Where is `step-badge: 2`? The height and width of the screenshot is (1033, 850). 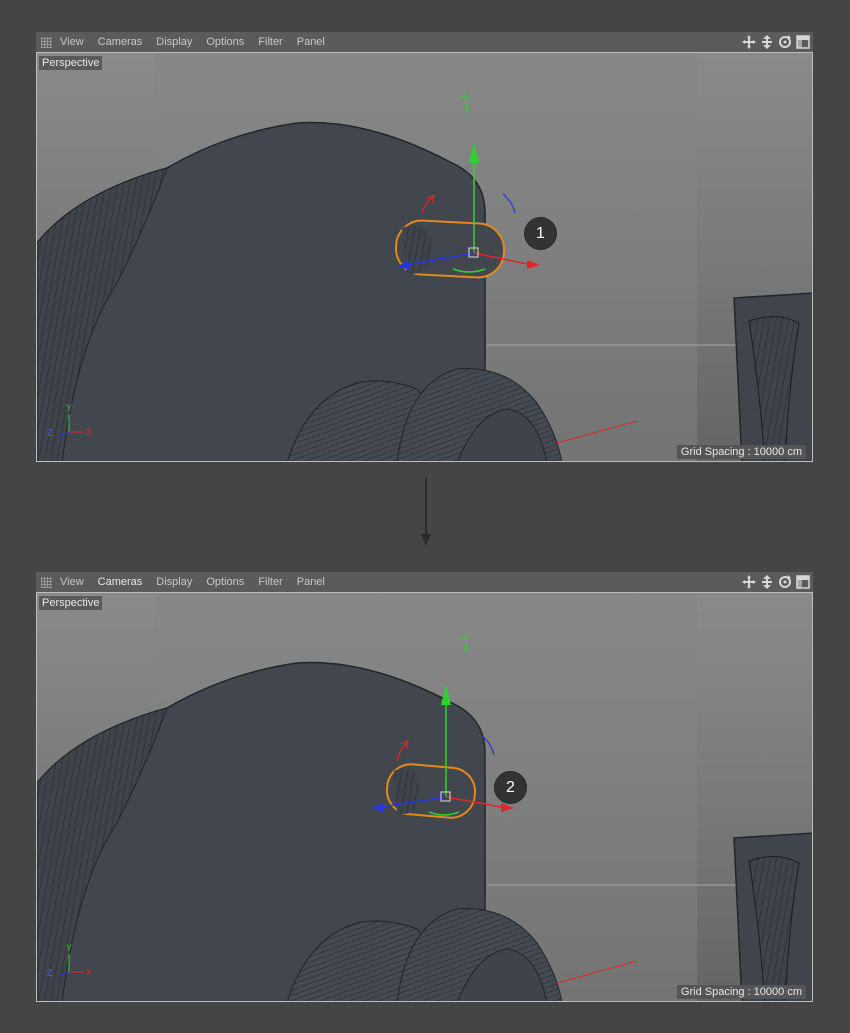
step-badge: 2 is located at coordinates (510, 787).